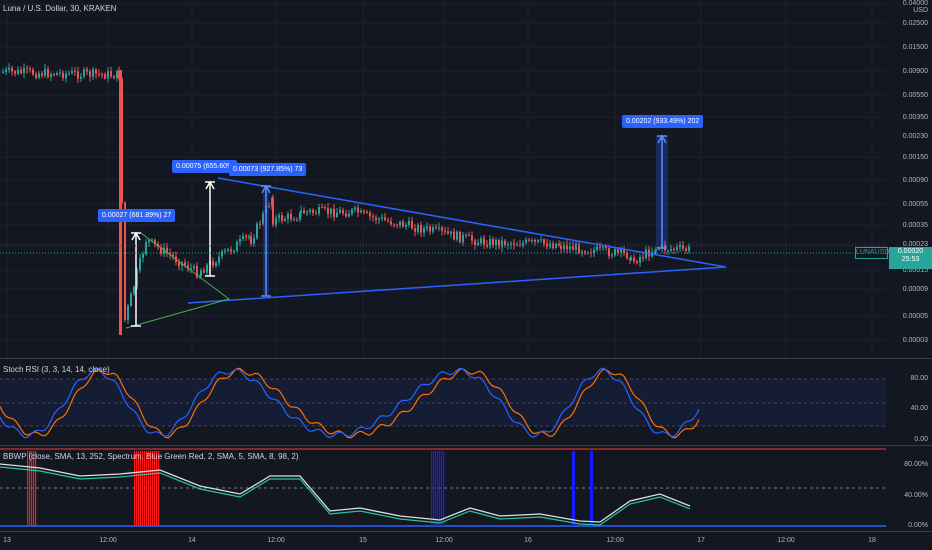 The width and height of the screenshot is (932, 550). I want to click on bbwp-line, so click(345, 493).